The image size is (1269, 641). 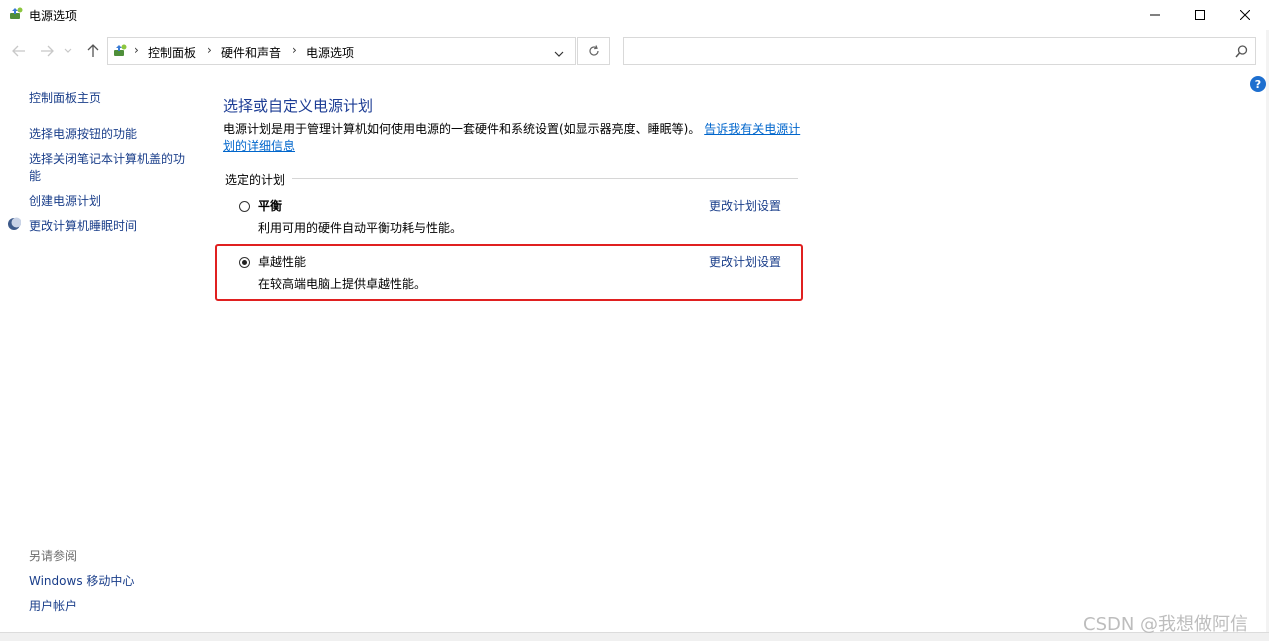 What do you see at coordinates (939, 51) in the screenshot?
I see `search-input` at bounding box center [939, 51].